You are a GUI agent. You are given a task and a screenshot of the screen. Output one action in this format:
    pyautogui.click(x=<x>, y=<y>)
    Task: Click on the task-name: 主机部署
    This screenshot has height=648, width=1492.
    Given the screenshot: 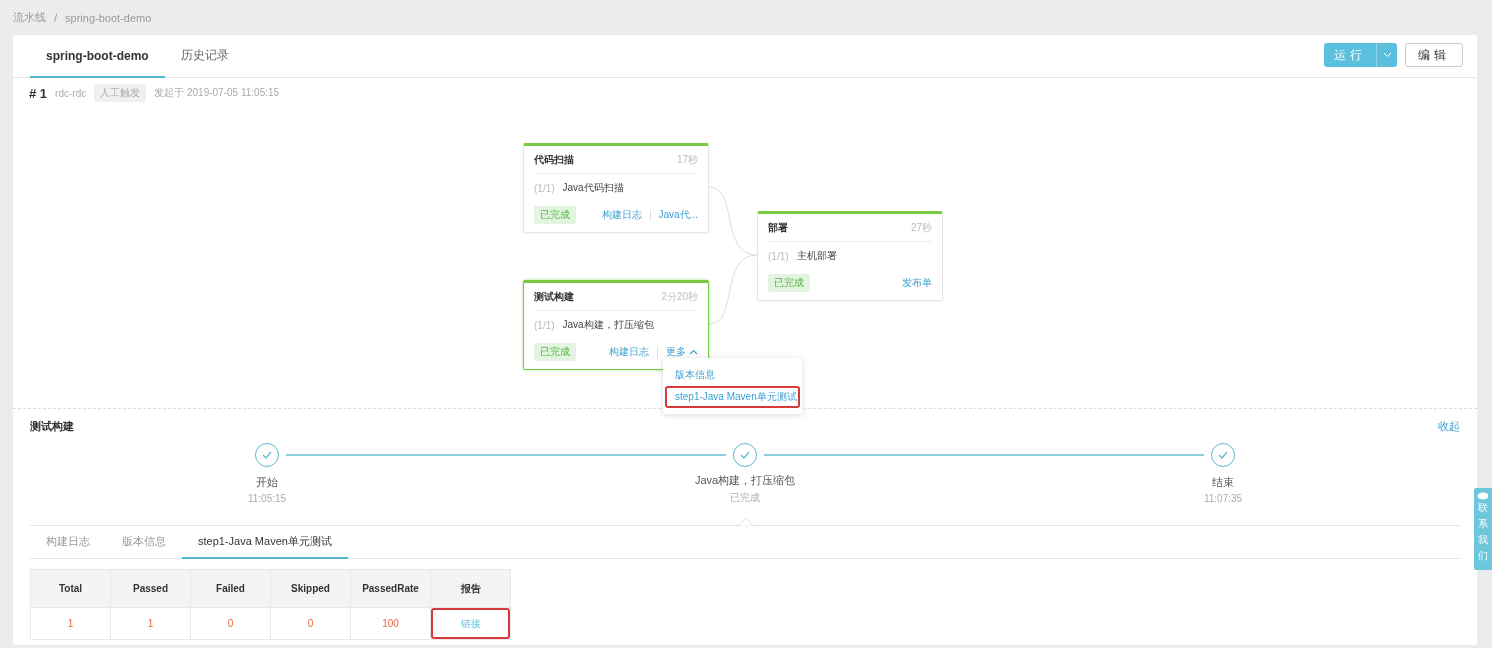 What is the action you would take?
    pyautogui.click(x=816, y=256)
    